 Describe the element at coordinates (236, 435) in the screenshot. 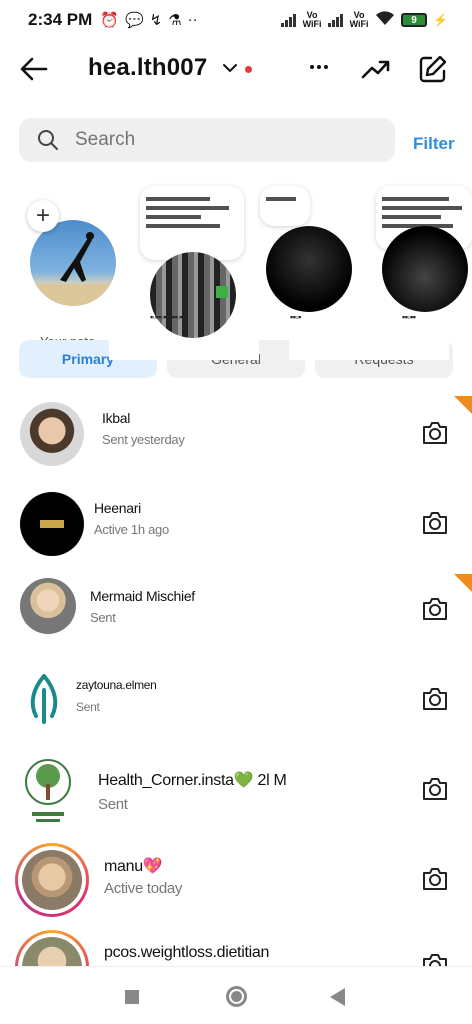

I see `list-item: Ikbal Sent yesterday` at that location.